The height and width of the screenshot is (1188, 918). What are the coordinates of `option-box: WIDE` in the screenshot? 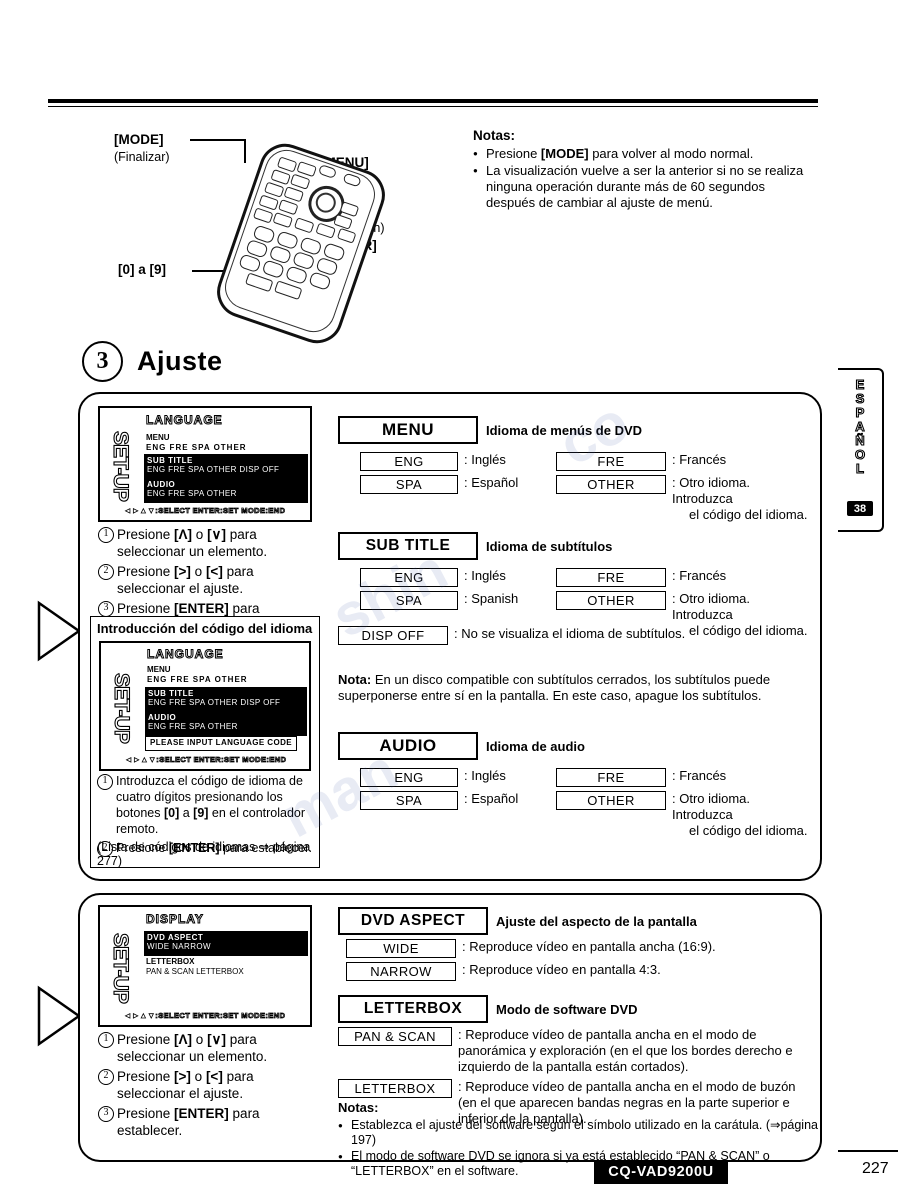 It's located at (401, 948).